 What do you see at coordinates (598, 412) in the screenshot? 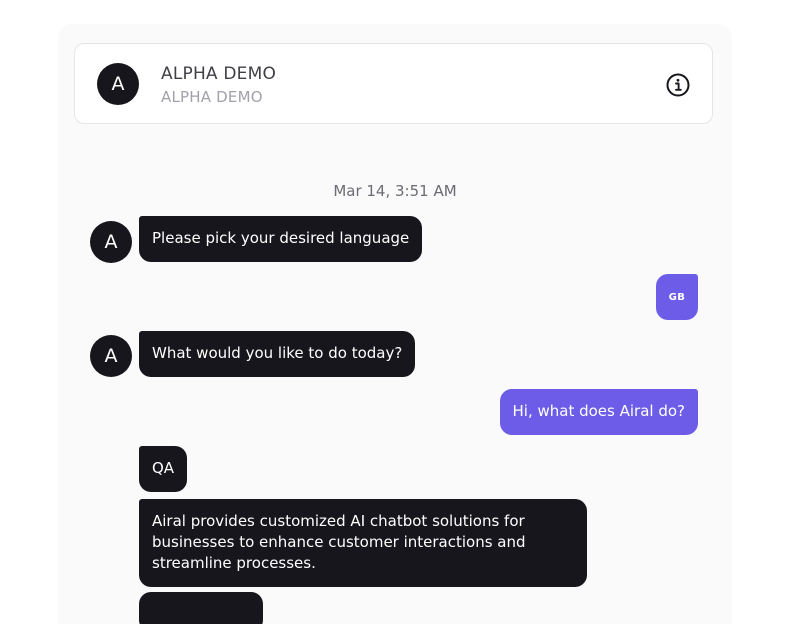
I see `user-message: Hi, what does Airal do?` at bounding box center [598, 412].